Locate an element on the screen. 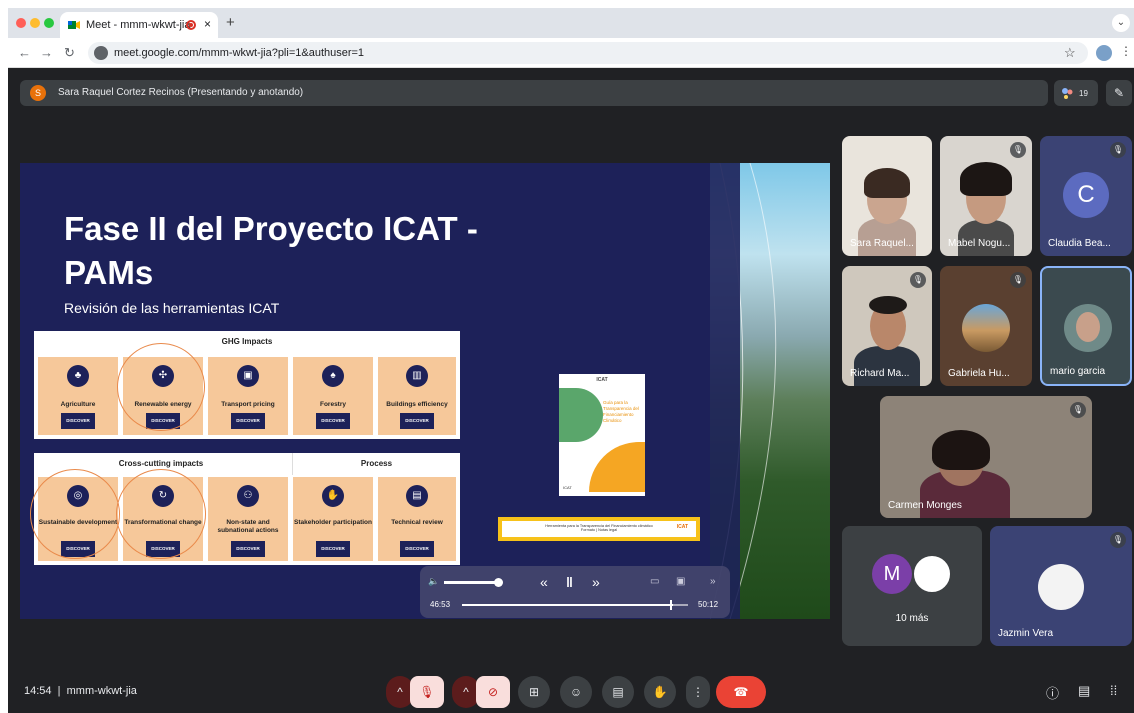 The height and width of the screenshot is (713, 1134). volume-knob is located at coordinates (498, 582).